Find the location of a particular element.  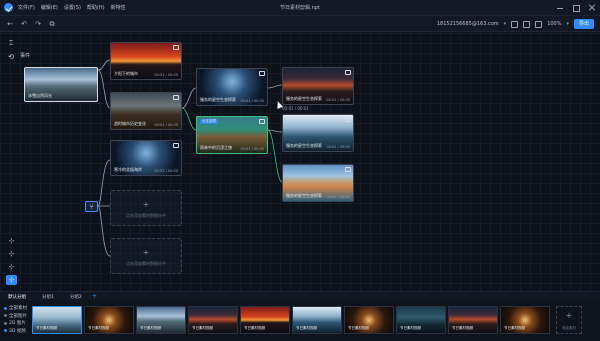

canvas-tools: ⊹ ⊹ ⊹ ⊹ is located at coordinates (11, 260).